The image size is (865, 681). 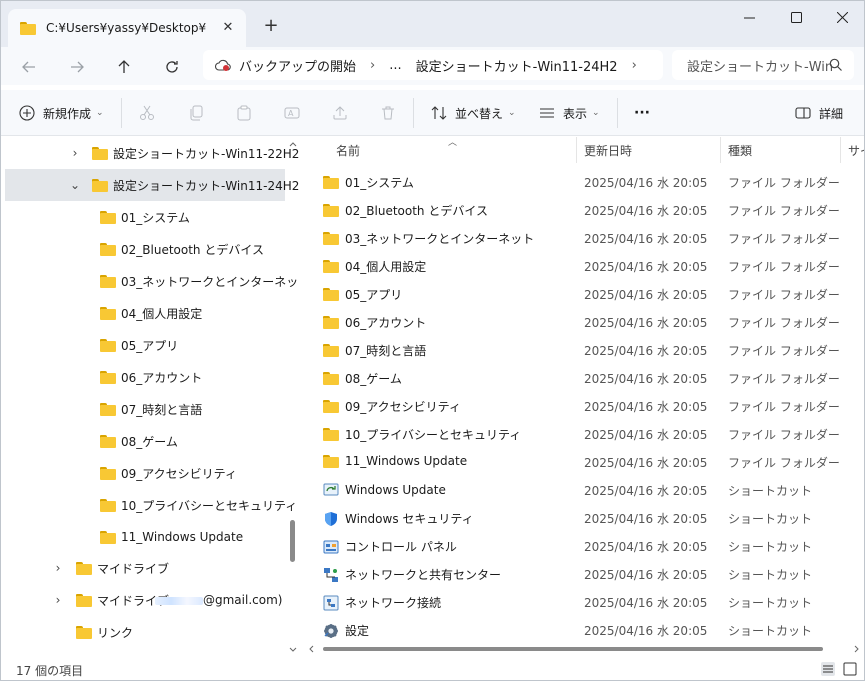 I want to click on sidebar-item-system: 01_システム, so click(x=145, y=217).